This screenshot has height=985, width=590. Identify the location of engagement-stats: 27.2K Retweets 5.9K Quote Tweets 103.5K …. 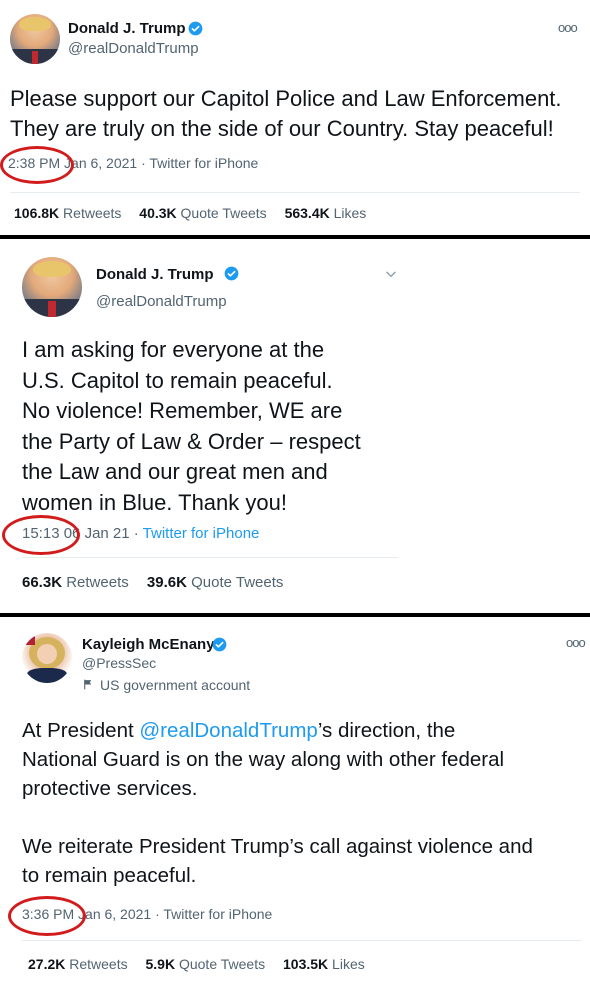
(203, 964).